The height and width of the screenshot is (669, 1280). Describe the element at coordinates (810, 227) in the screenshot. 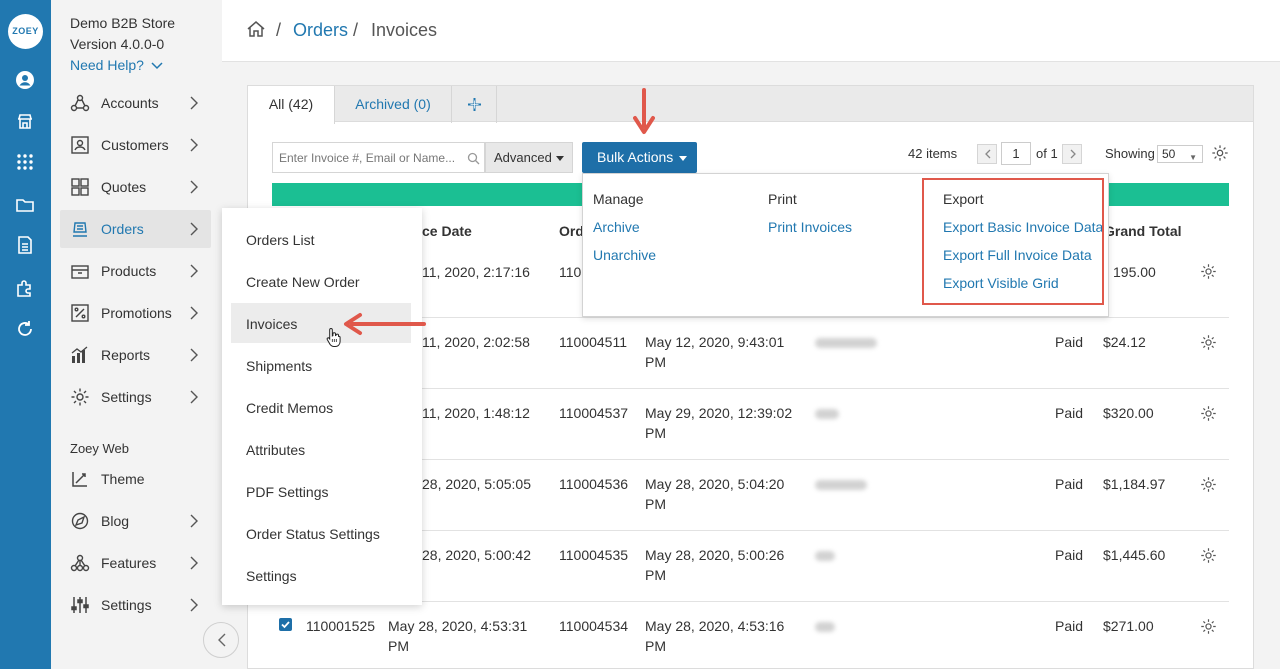

I see `menu-item-print-invoices: Print Invoices` at that location.